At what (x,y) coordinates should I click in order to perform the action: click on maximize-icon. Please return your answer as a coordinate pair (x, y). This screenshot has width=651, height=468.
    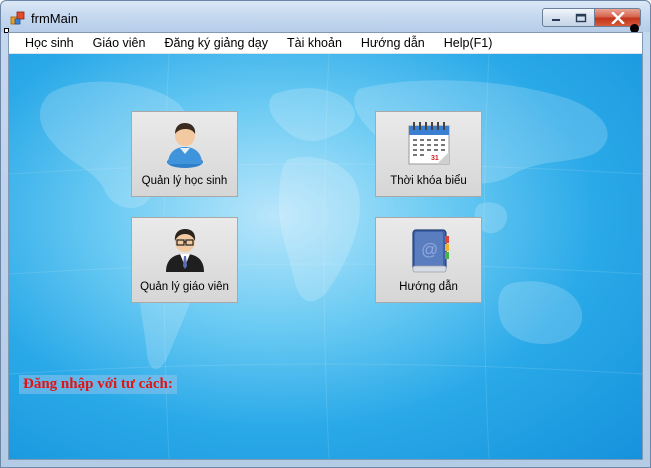
    Looking at the image, I should click on (581, 17).